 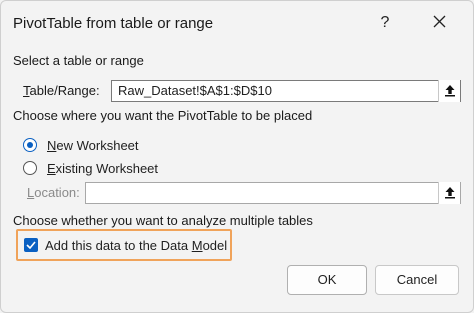 What do you see at coordinates (113, 23) in the screenshot?
I see `dialog-title: PivotTable from table or range` at bounding box center [113, 23].